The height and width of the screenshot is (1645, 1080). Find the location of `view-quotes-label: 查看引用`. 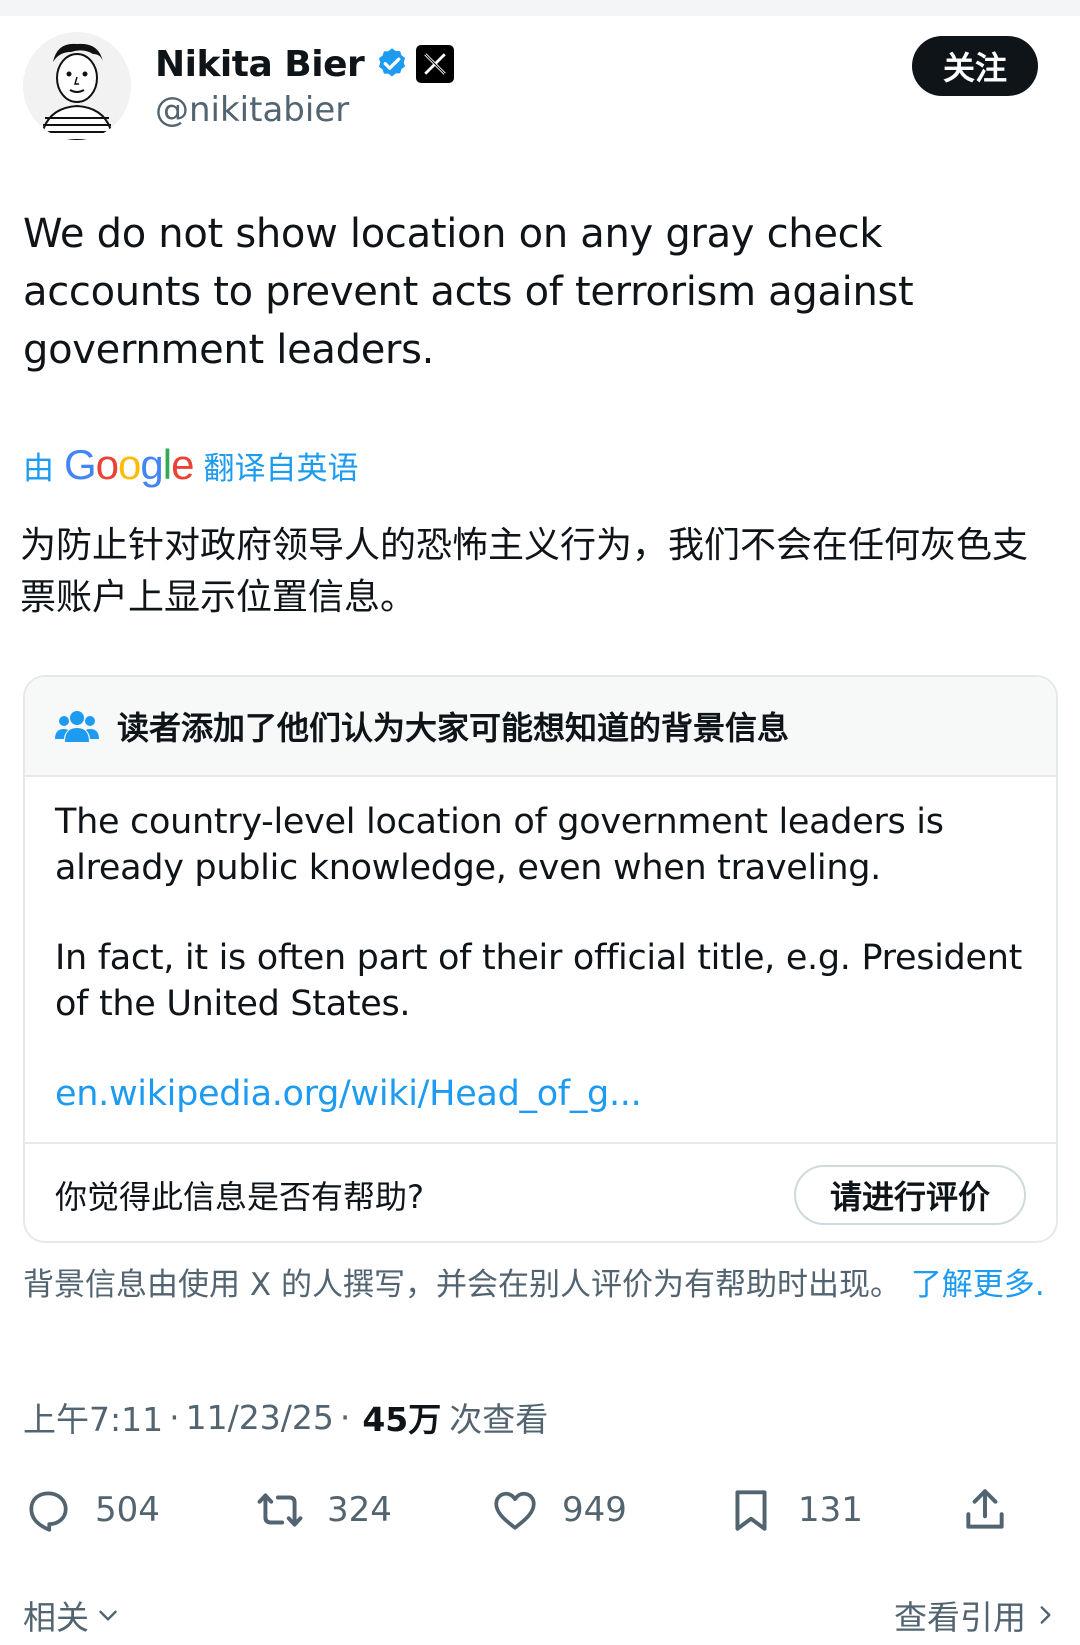

view-quotes-label: 查看引用 is located at coordinates (960, 1617).